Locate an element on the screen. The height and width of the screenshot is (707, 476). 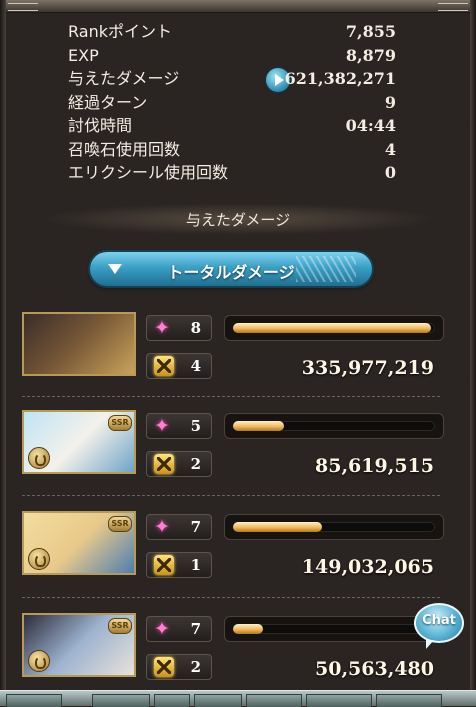
stat-value: 621,382,271 is located at coordinates (340, 78).